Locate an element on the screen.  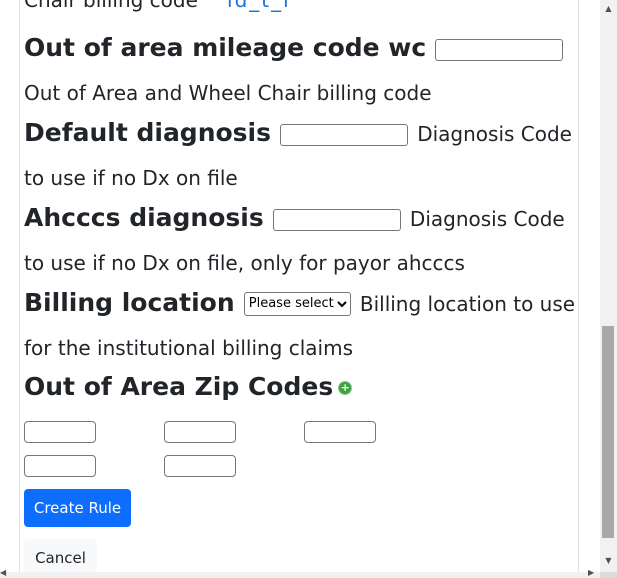
clipped-link: ld_t_l is located at coordinates (259, 6).